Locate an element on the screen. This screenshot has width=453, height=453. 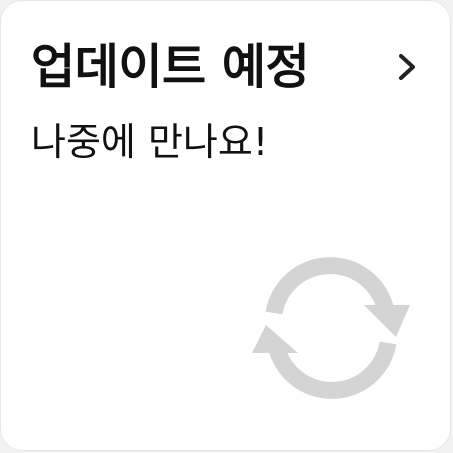
card-header: 업데이트 예정 is located at coordinates (225, 67).